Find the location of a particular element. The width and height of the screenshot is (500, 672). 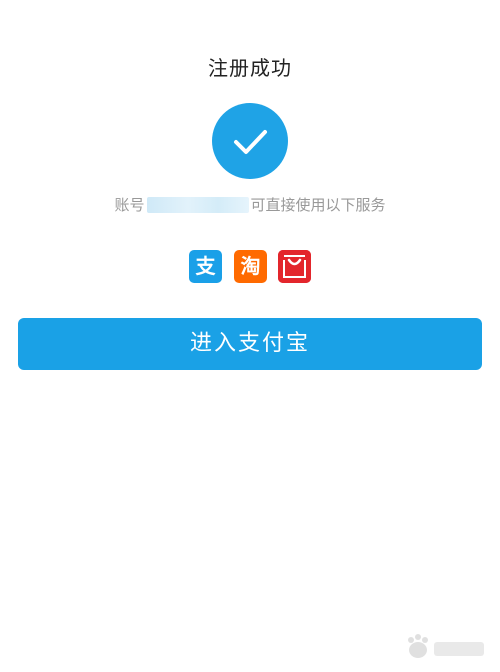

page-title: 注册成功 is located at coordinates (250, 68).